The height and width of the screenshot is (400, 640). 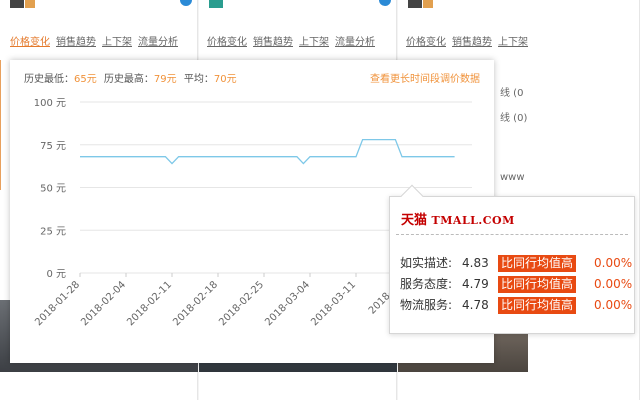 I want to click on tmall-logo-en: TMALL.COM, so click(x=473, y=220).